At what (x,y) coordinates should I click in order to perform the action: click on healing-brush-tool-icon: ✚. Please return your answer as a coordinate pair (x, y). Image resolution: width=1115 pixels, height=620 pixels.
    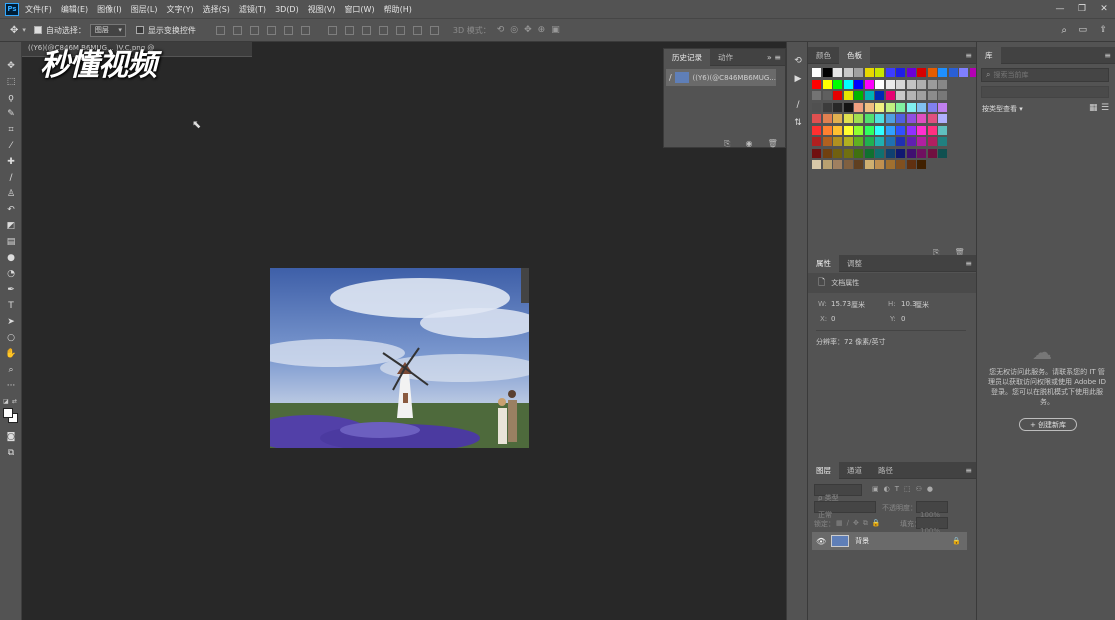
    Looking at the image, I should click on (11, 162).